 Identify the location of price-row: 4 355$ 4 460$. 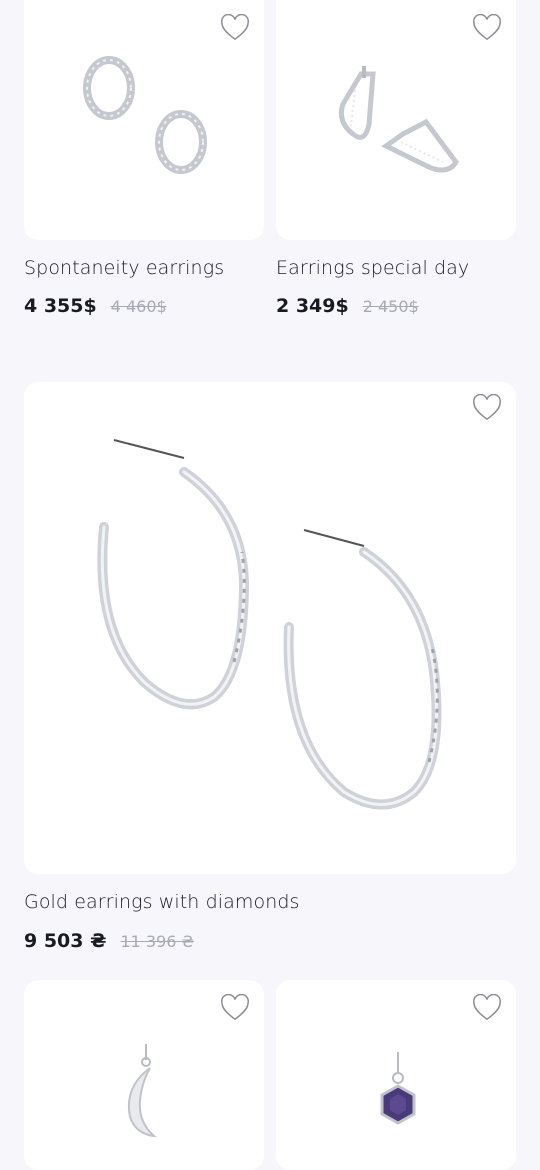
(95, 306).